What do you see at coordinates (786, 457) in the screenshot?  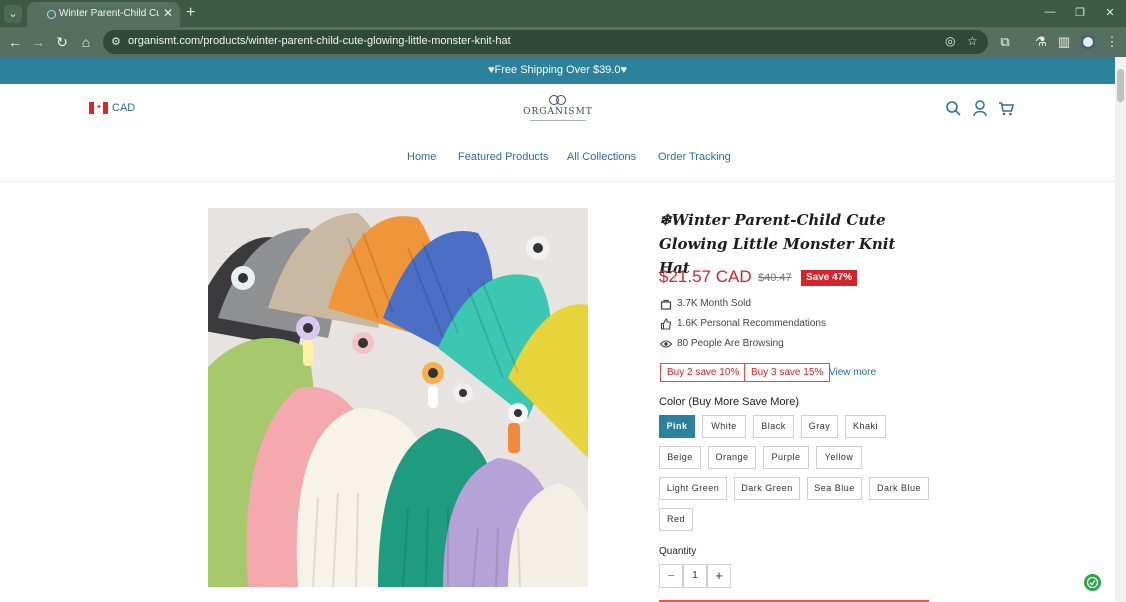 I see `color-option-purple: Purple` at bounding box center [786, 457].